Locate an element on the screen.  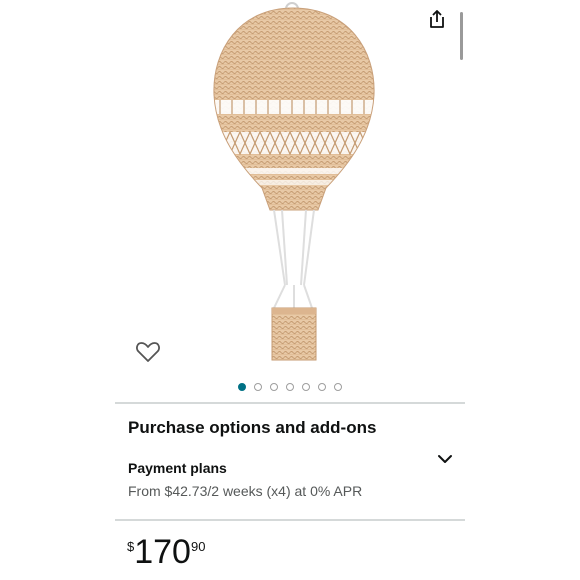
purchase-options-heading: Purchase options and add-ons is located at coordinates (252, 427).